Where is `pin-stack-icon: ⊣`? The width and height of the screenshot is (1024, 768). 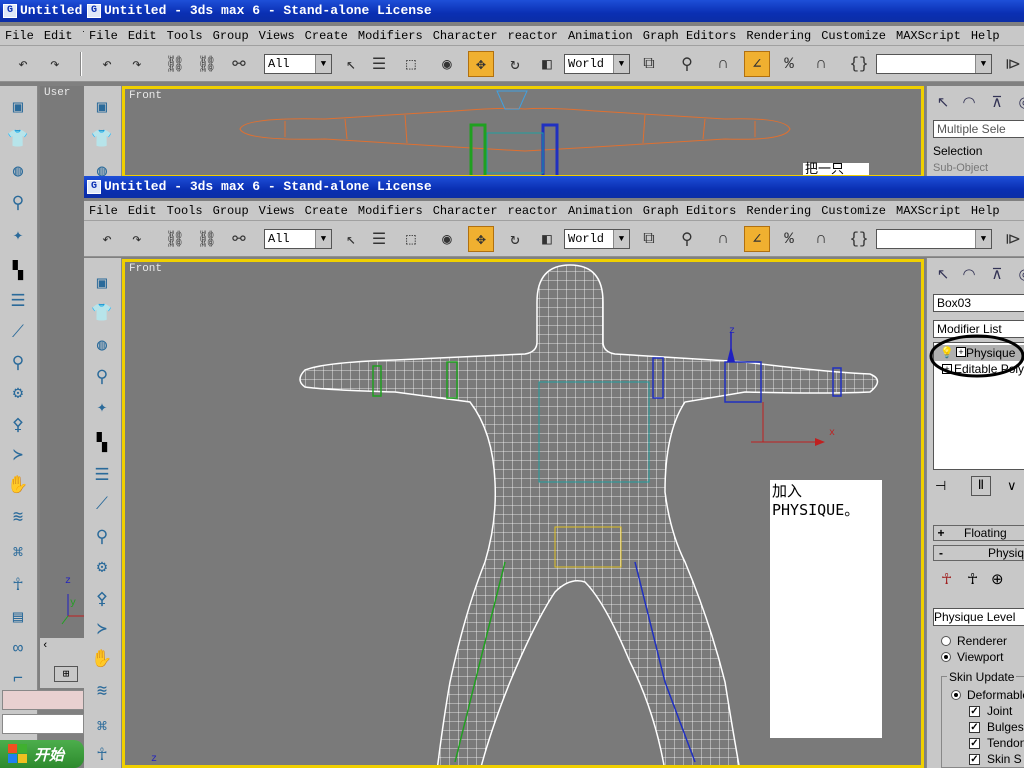 pin-stack-icon: ⊣ is located at coordinates (945, 487).